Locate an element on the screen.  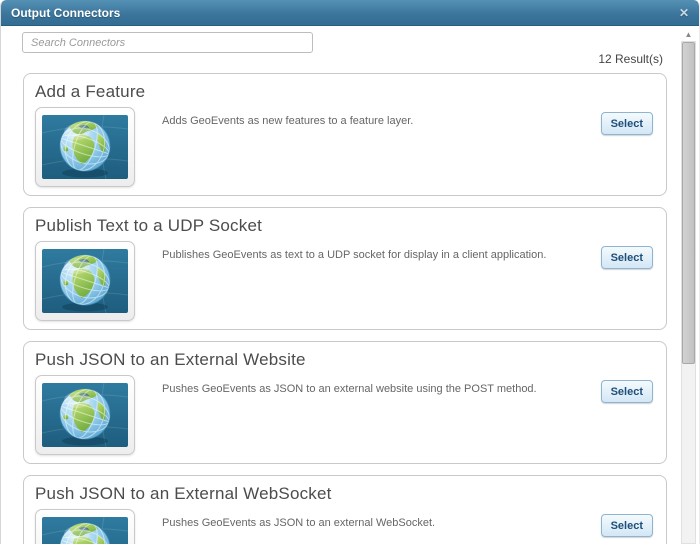
dialog-title: Output Connectors is located at coordinates (66, 12).